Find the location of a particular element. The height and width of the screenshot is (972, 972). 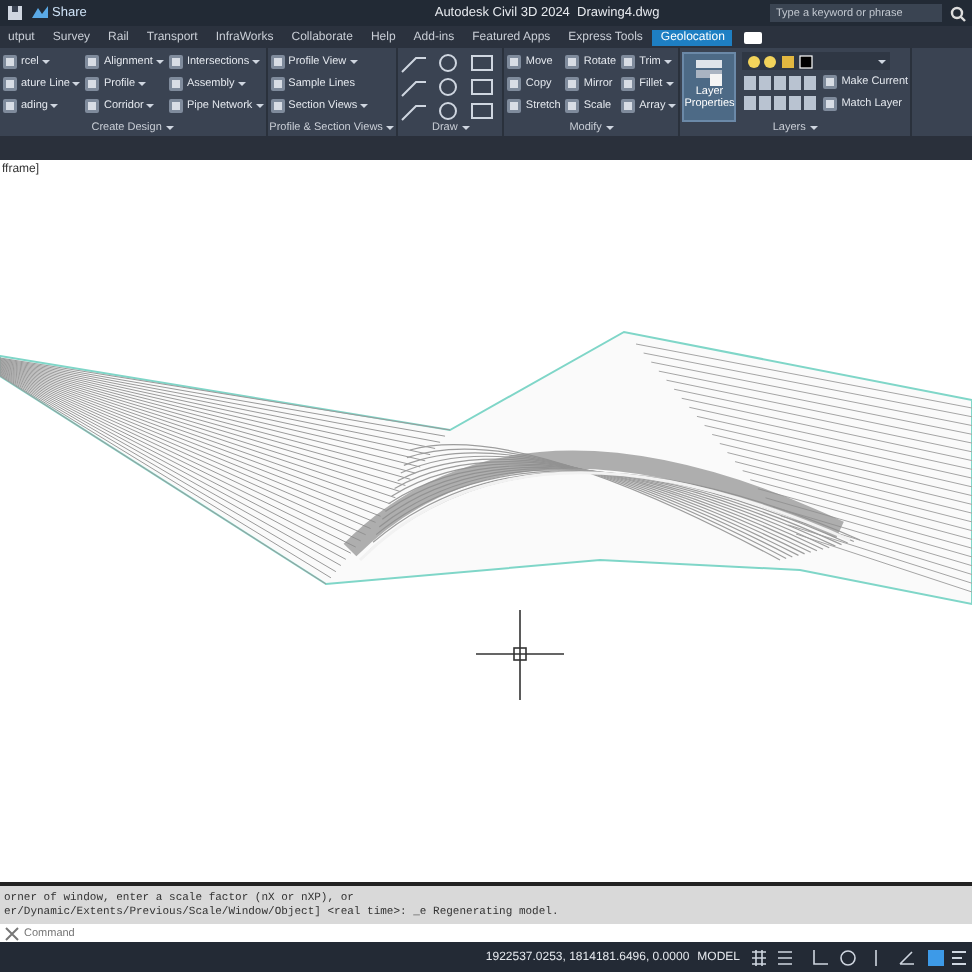

search-icon is located at coordinates (958, 13).